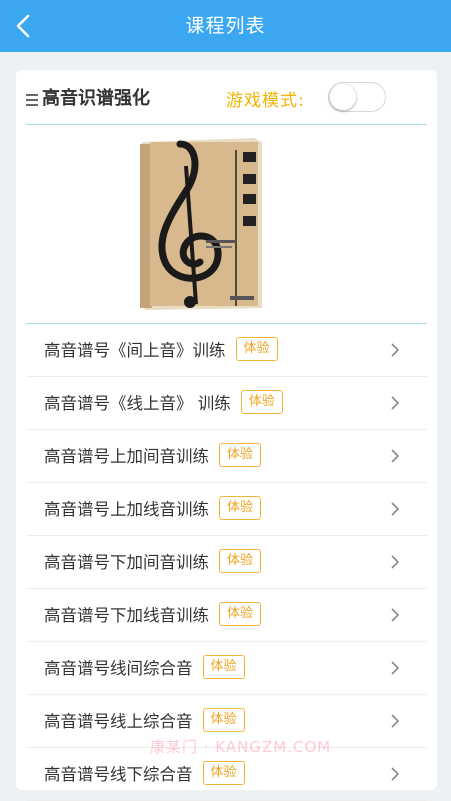  I want to click on cover-text, so click(221, 241).